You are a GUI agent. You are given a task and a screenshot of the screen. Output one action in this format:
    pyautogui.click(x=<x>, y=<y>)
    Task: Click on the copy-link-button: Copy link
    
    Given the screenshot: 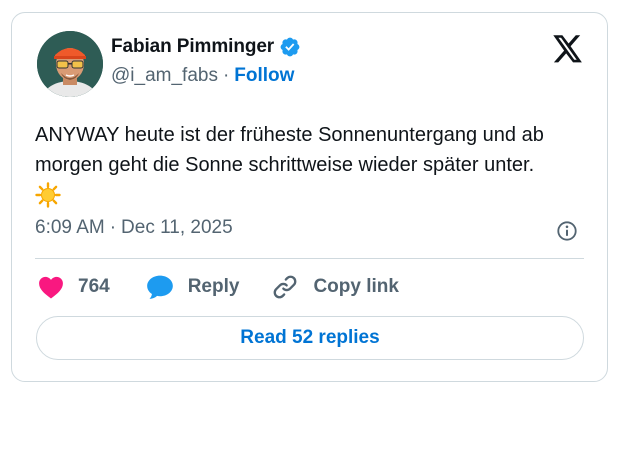 What is the action you would take?
    pyautogui.click(x=335, y=287)
    